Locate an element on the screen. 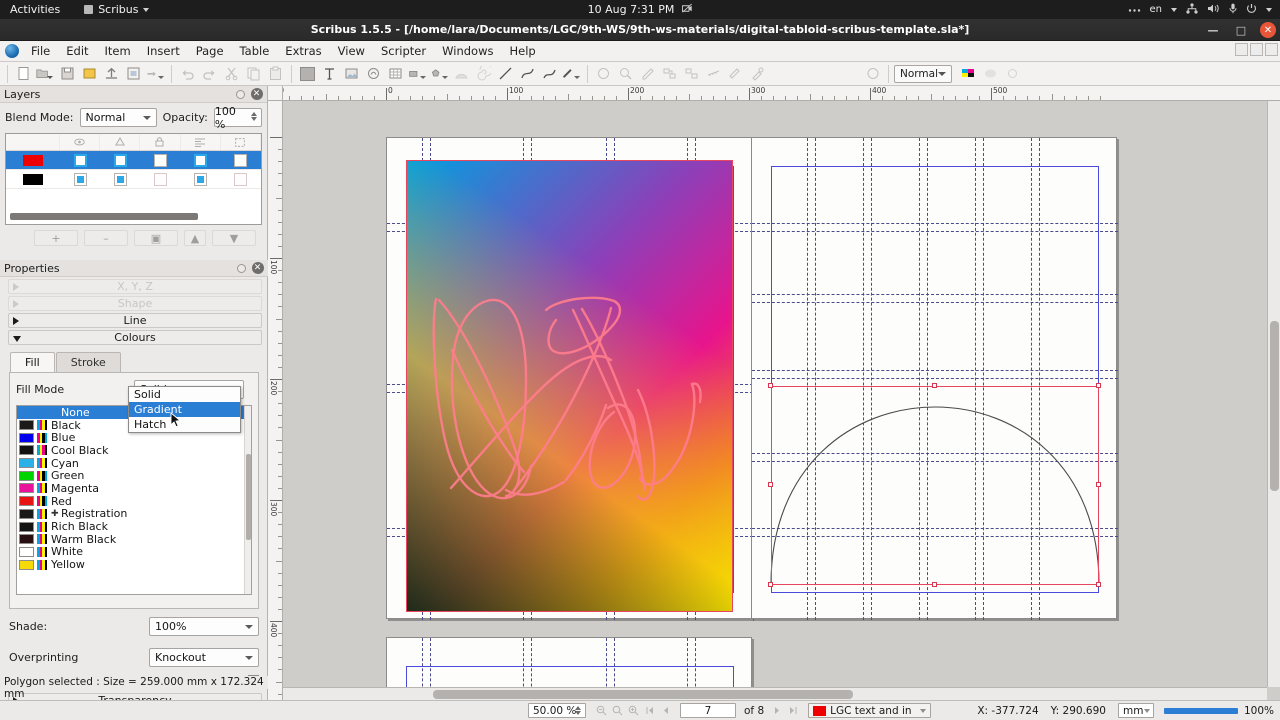  list-item: Cyan is located at coordinates (134, 463).